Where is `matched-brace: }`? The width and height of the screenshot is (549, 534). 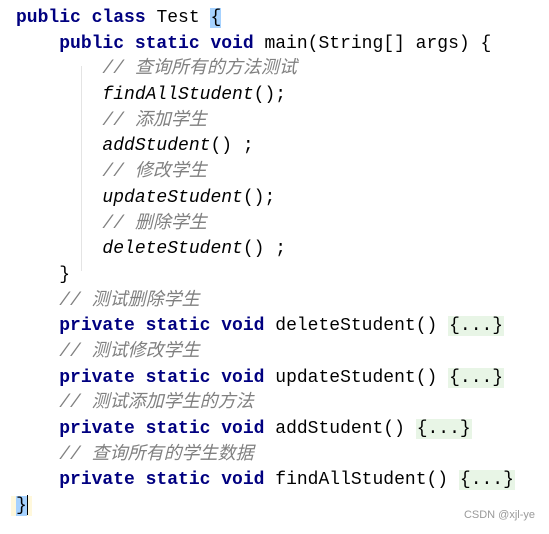 matched-brace: } is located at coordinates (21, 506).